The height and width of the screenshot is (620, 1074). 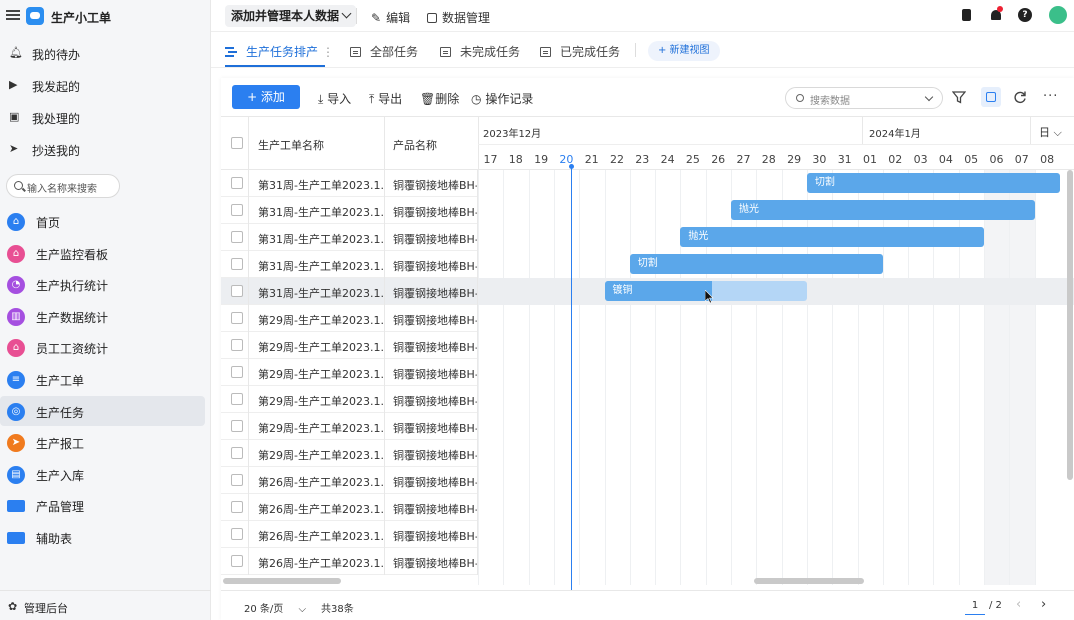 What do you see at coordinates (102, 442) in the screenshot?
I see `sidebar-nav-item-7: ➤ 生产报工` at bounding box center [102, 442].